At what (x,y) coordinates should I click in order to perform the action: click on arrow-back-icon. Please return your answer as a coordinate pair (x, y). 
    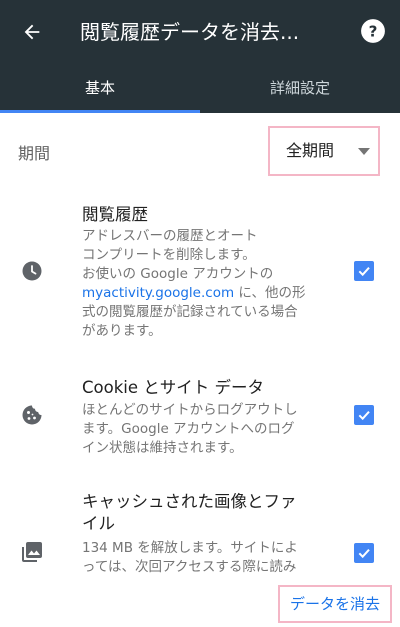
    Looking at the image, I should click on (32, 32).